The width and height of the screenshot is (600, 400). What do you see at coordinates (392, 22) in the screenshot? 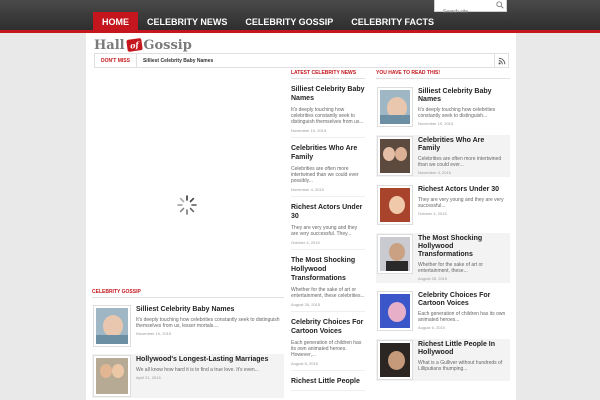
I see `nav-celebrity-facts: CELEBRITY FACTS` at bounding box center [392, 22].